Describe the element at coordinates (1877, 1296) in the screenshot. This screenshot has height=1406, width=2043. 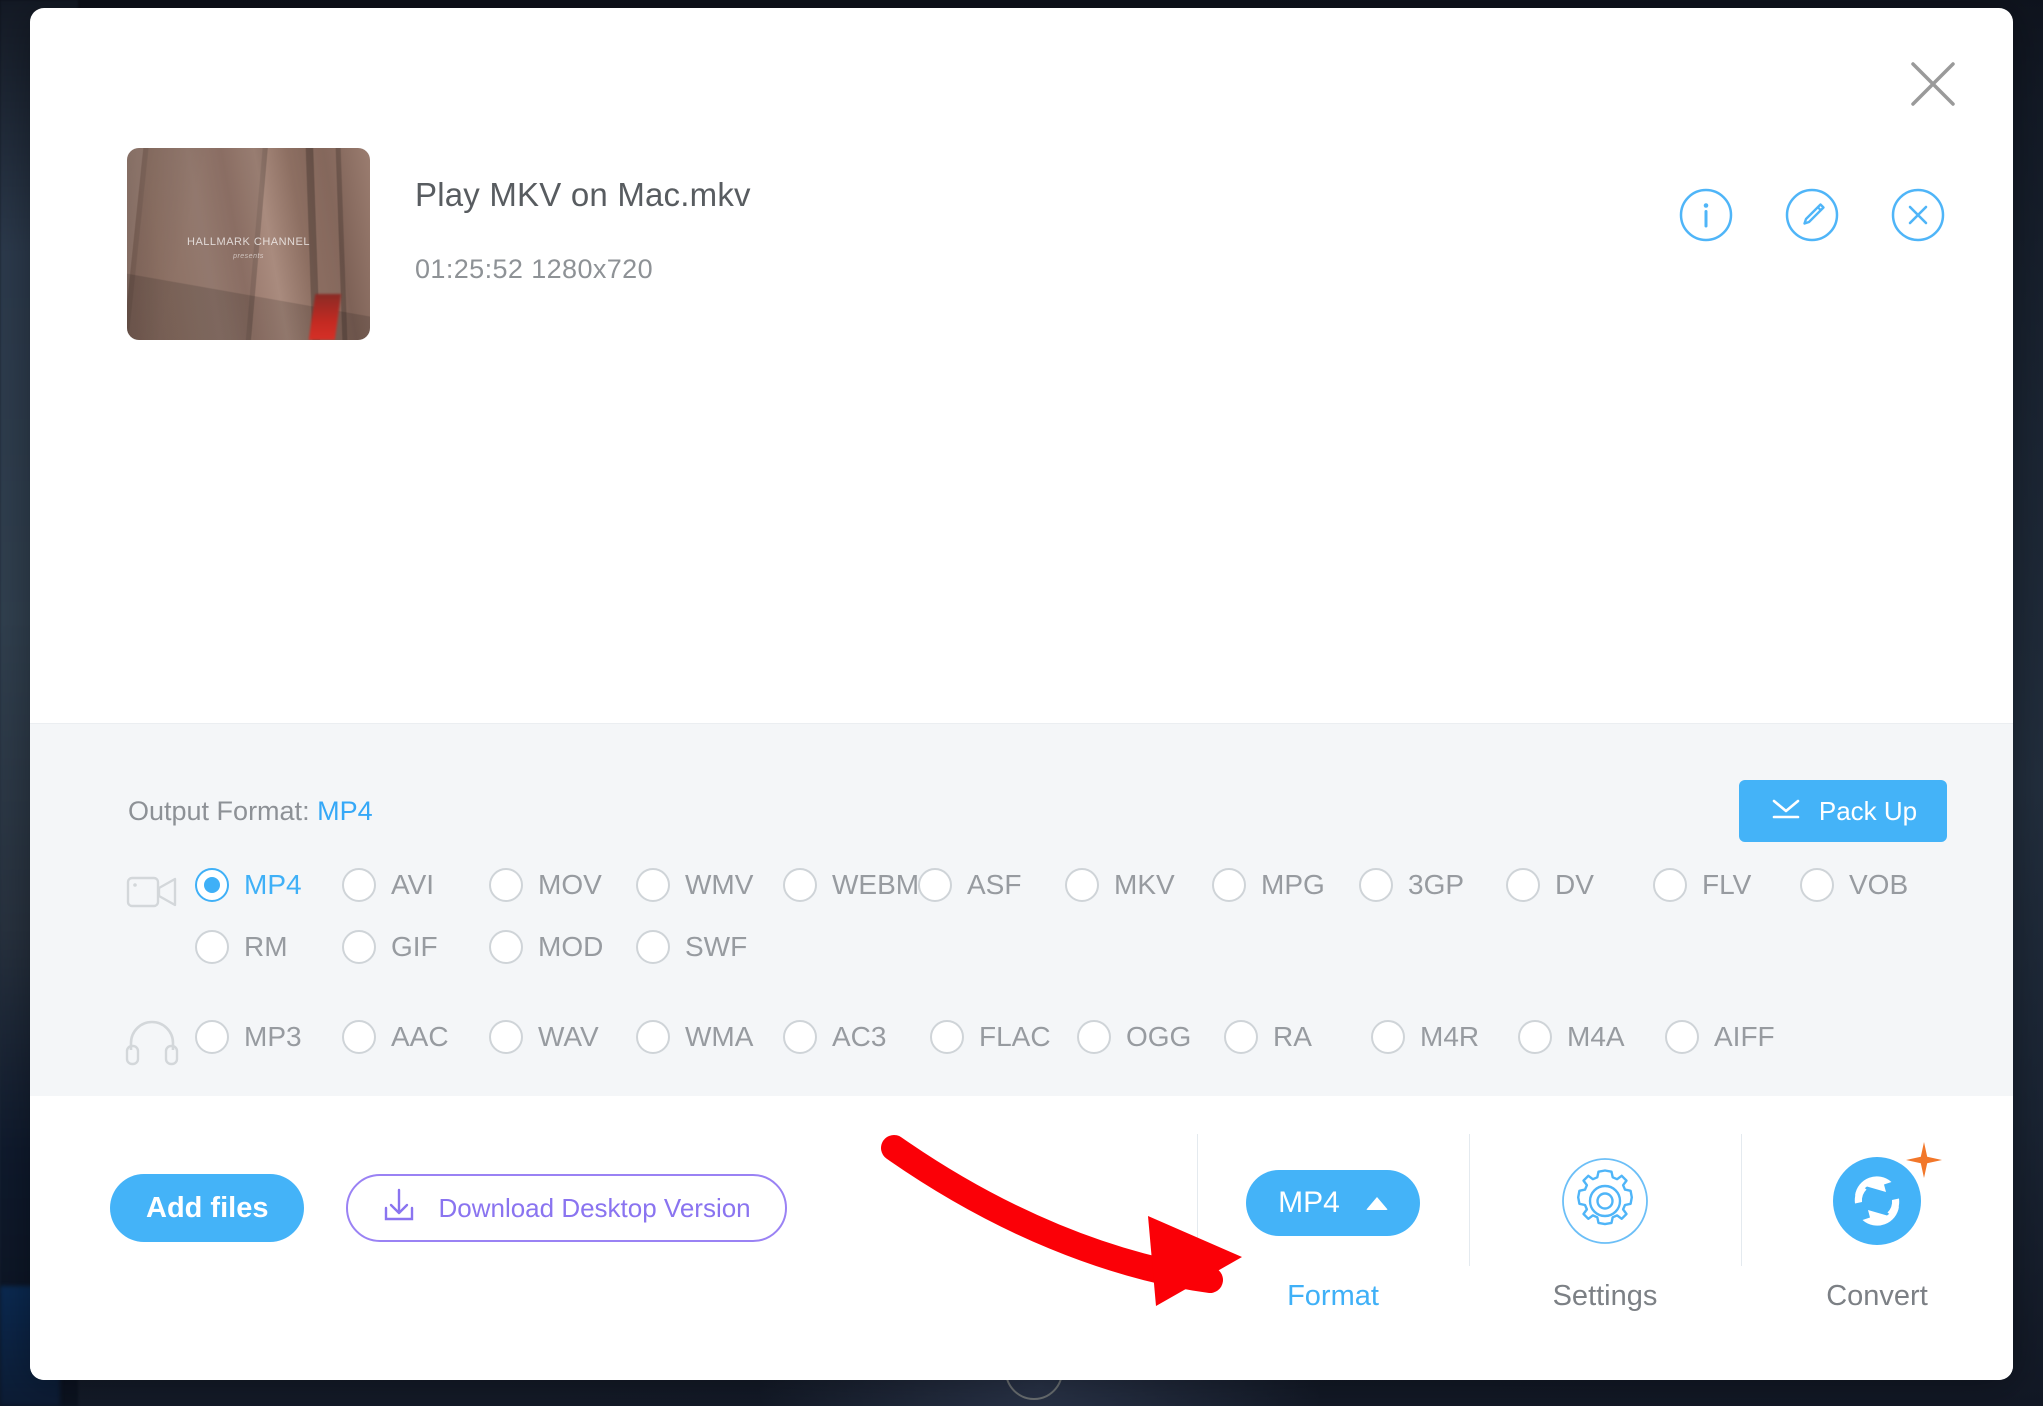
I see `convert-label: Convert` at that location.